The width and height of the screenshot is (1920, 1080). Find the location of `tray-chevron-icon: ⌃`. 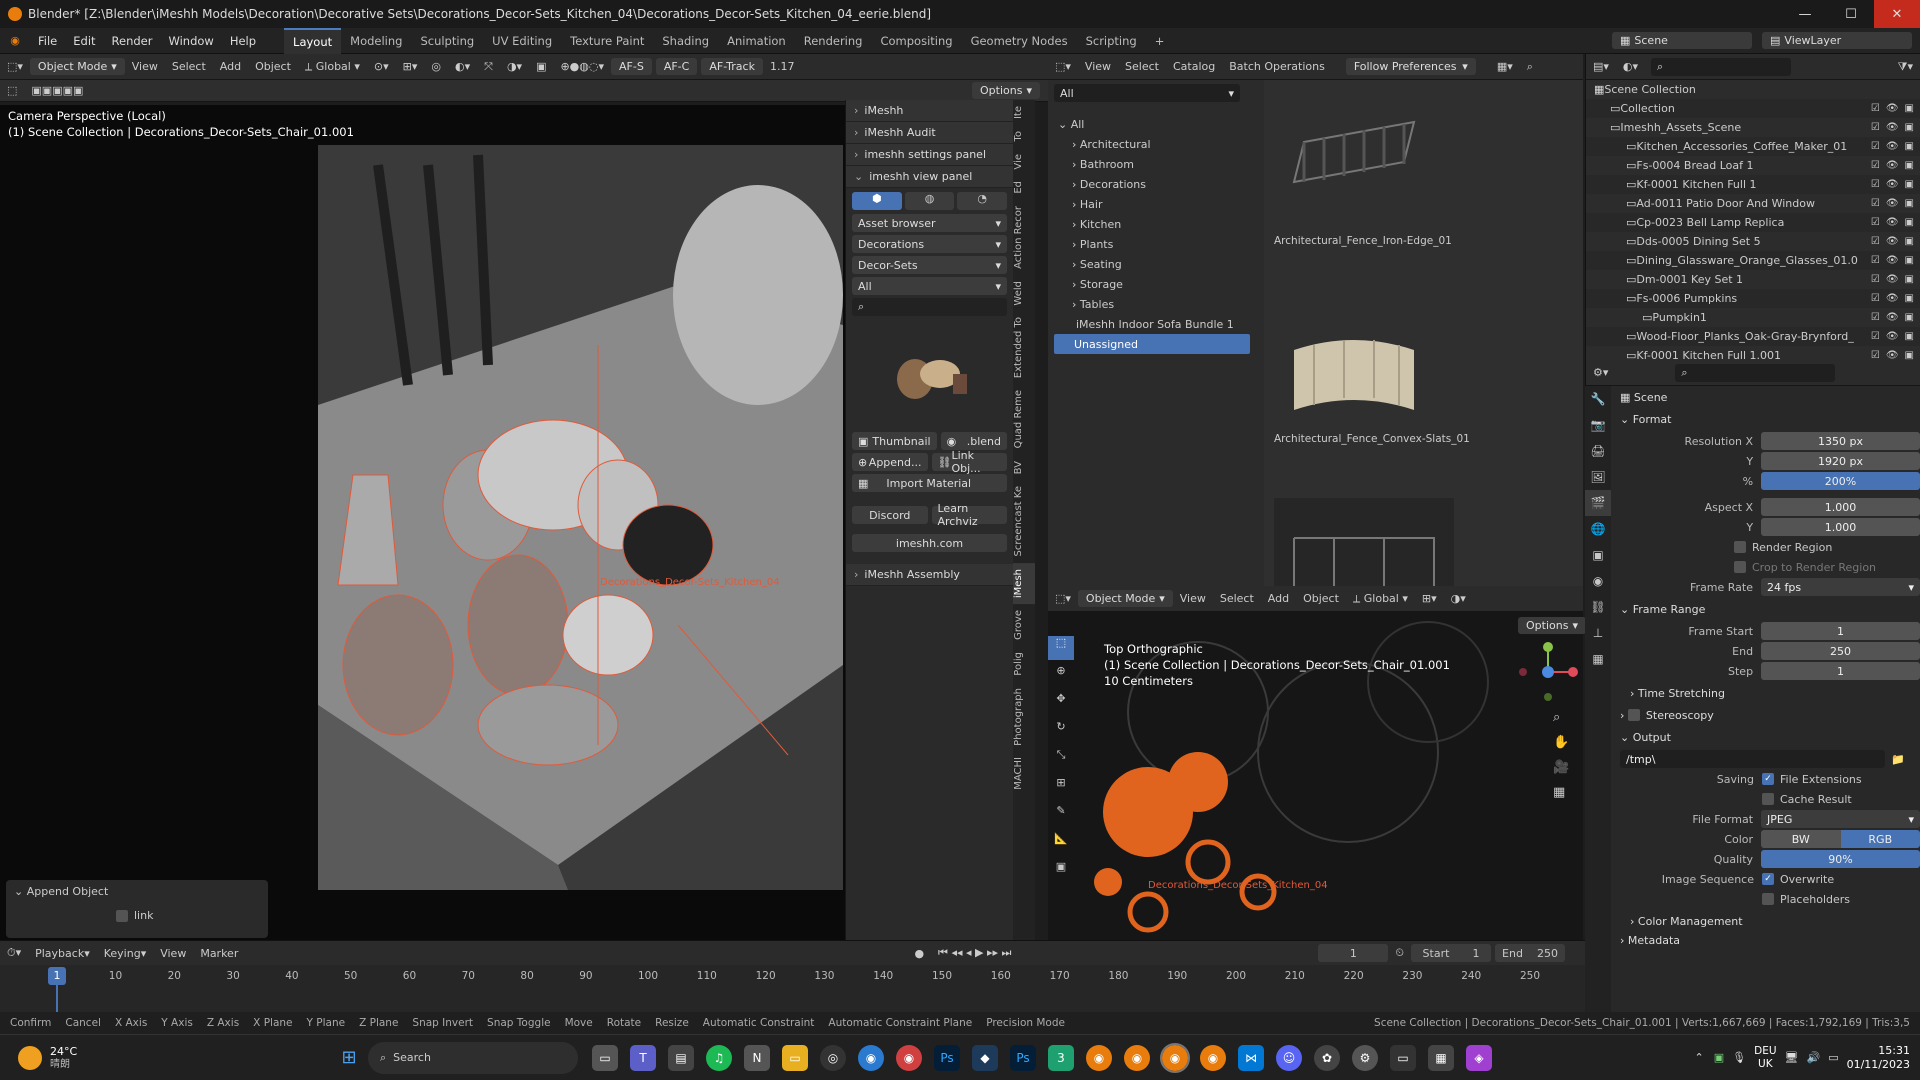

tray-chevron-icon: ⌃ is located at coordinates (1699, 1057).